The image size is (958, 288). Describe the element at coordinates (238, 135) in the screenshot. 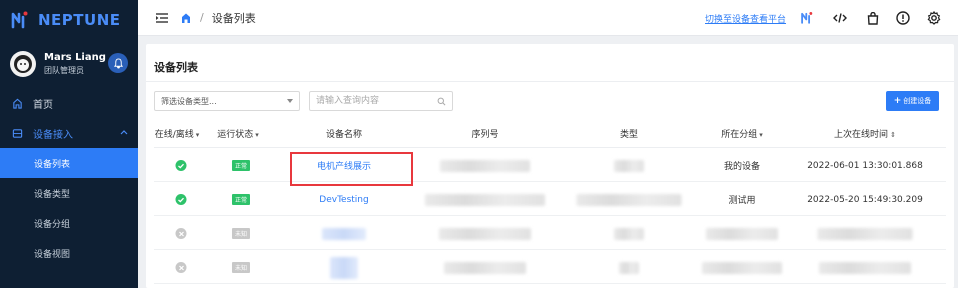

I see `column-run-status: 运行状态 ▾` at that location.